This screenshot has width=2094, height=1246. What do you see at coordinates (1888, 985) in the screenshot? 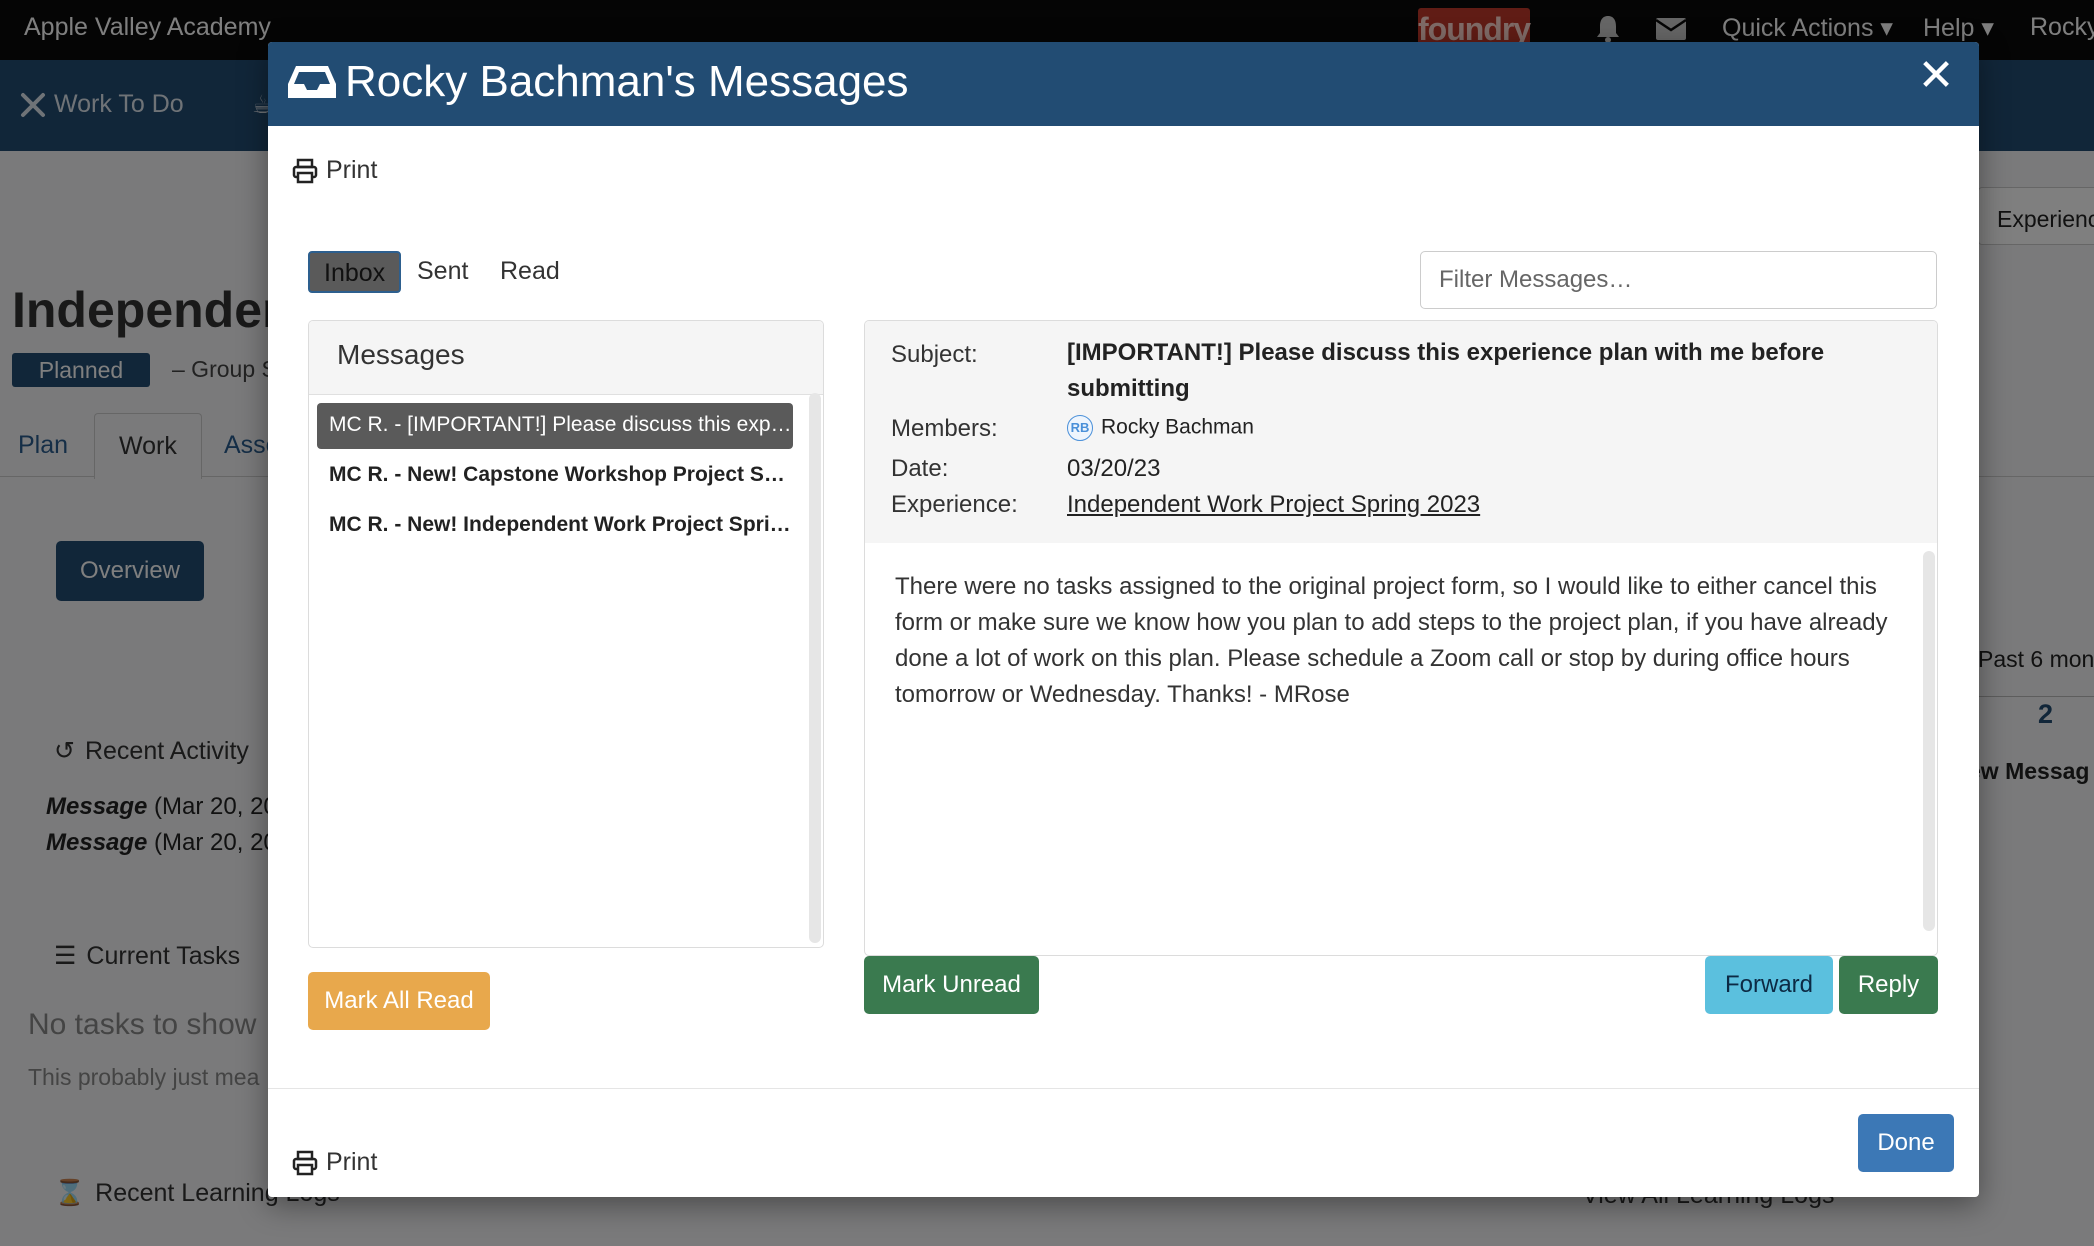
I see `reply-button: Reply` at bounding box center [1888, 985].